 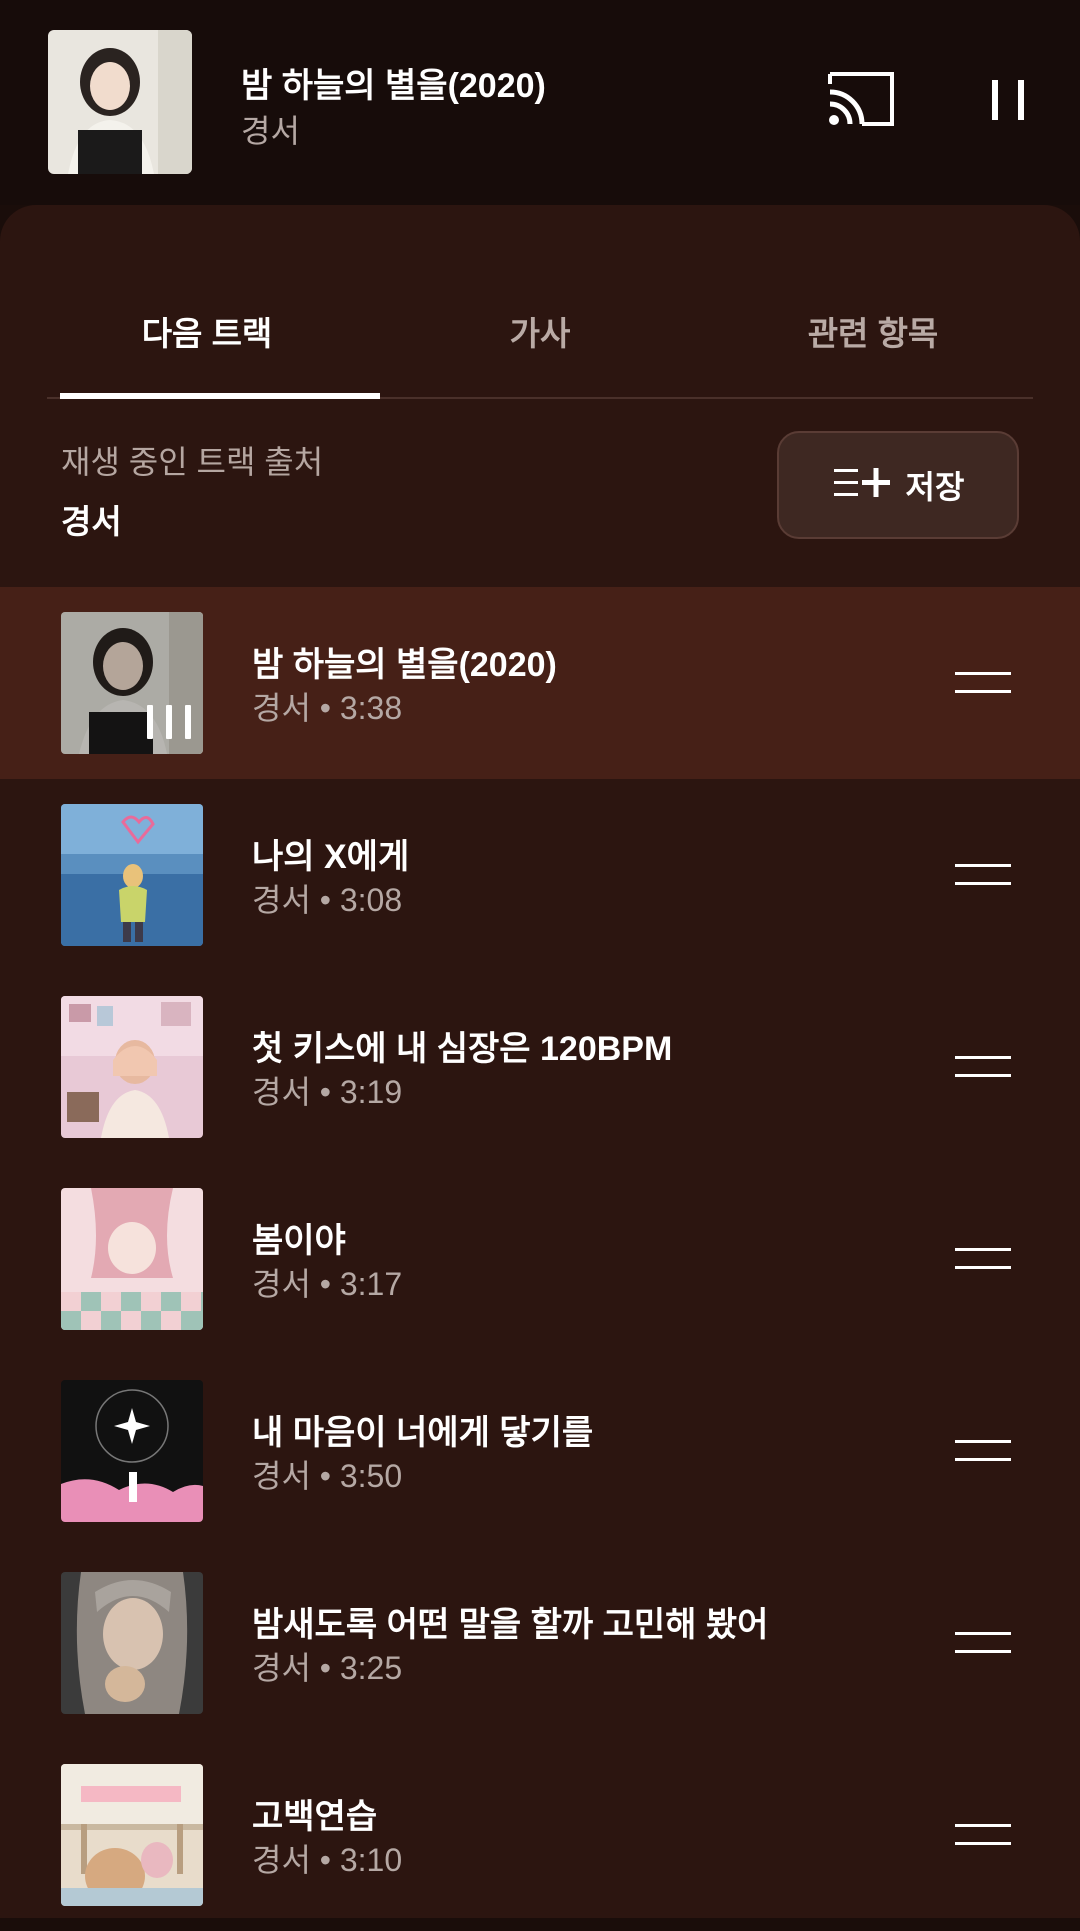 What do you see at coordinates (327, 1092) in the screenshot?
I see `track-subtitle: 경서 • 3:19` at bounding box center [327, 1092].